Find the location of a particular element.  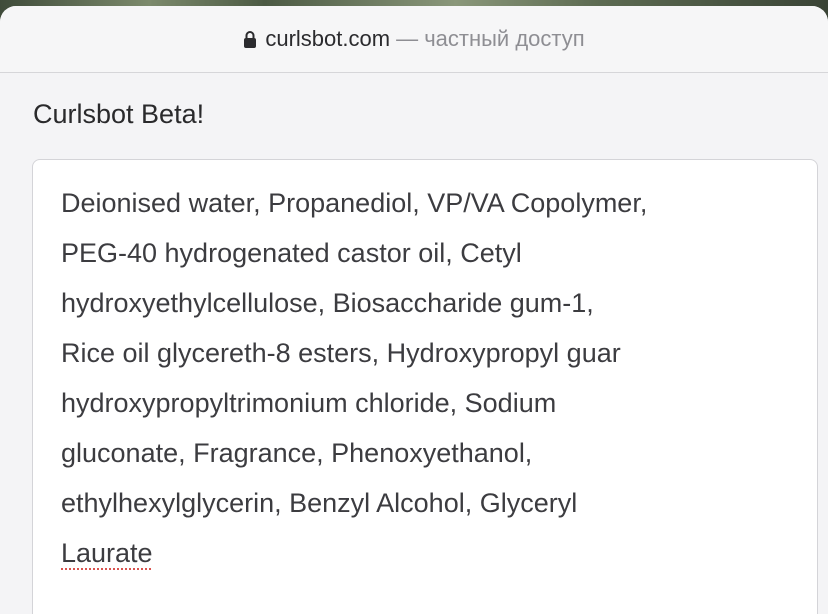

url-domain: curlsbot.com is located at coordinates (328, 38).